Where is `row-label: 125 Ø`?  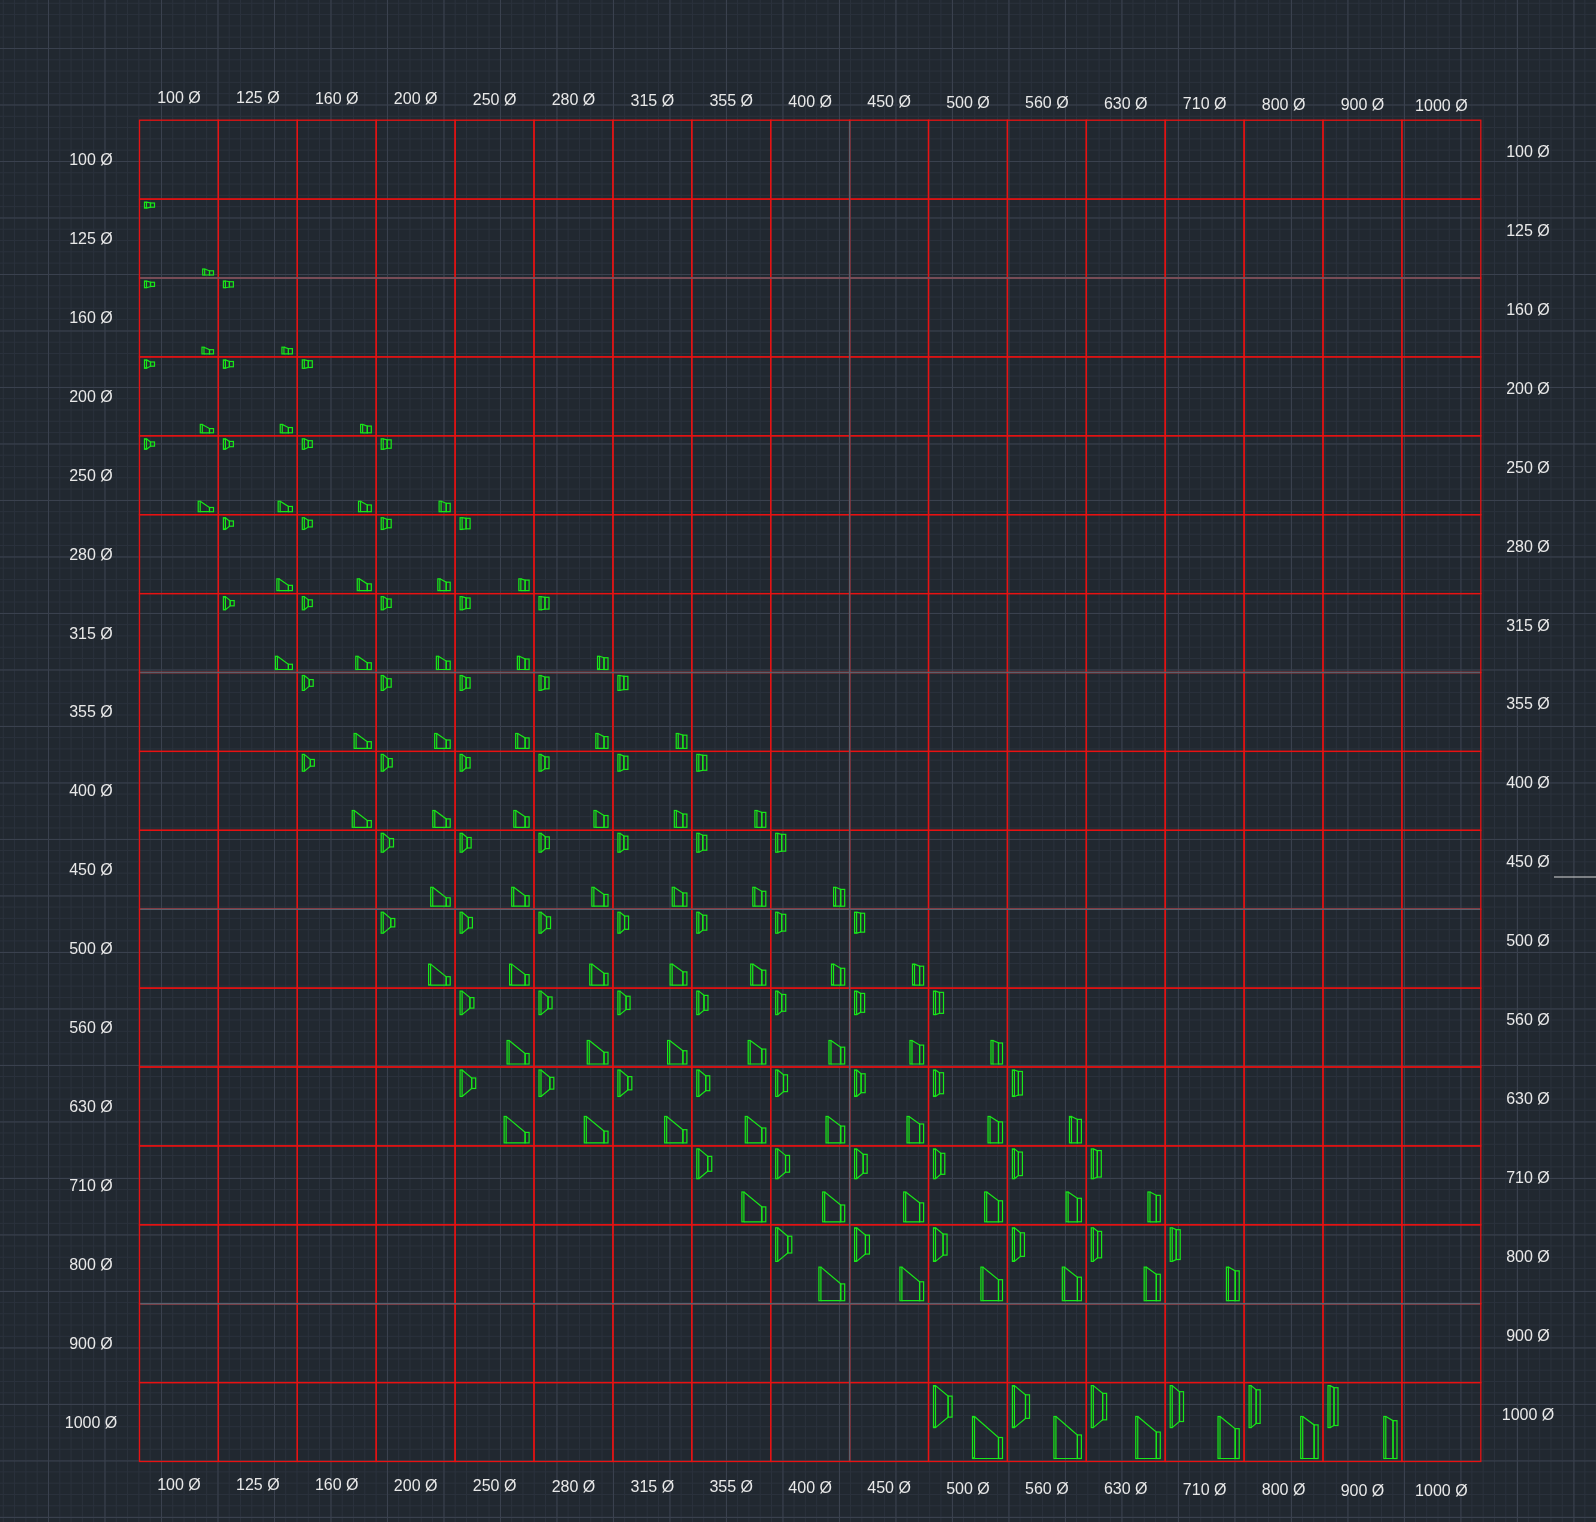
row-label: 125 Ø is located at coordinates (91, 239).